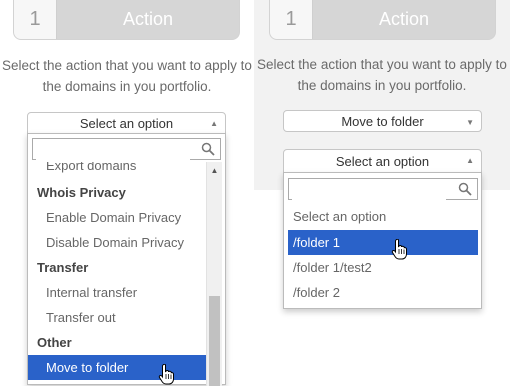  Describe the element at coordinates (382, 292) in the screenshot. I see `option-folder-2: /folder 2` at that location.